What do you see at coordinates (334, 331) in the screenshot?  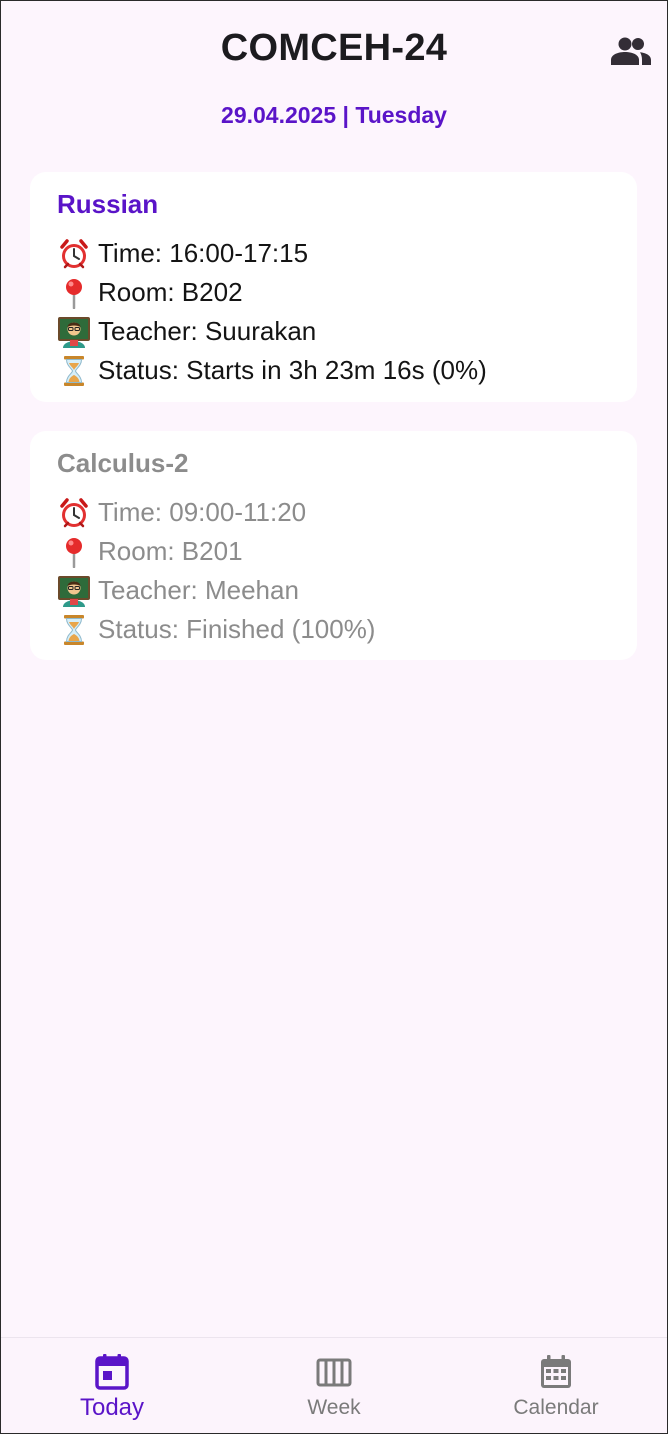 I see `lesson-teacher-row: Teacher: Suurakan` at bounding box center [334, 331].